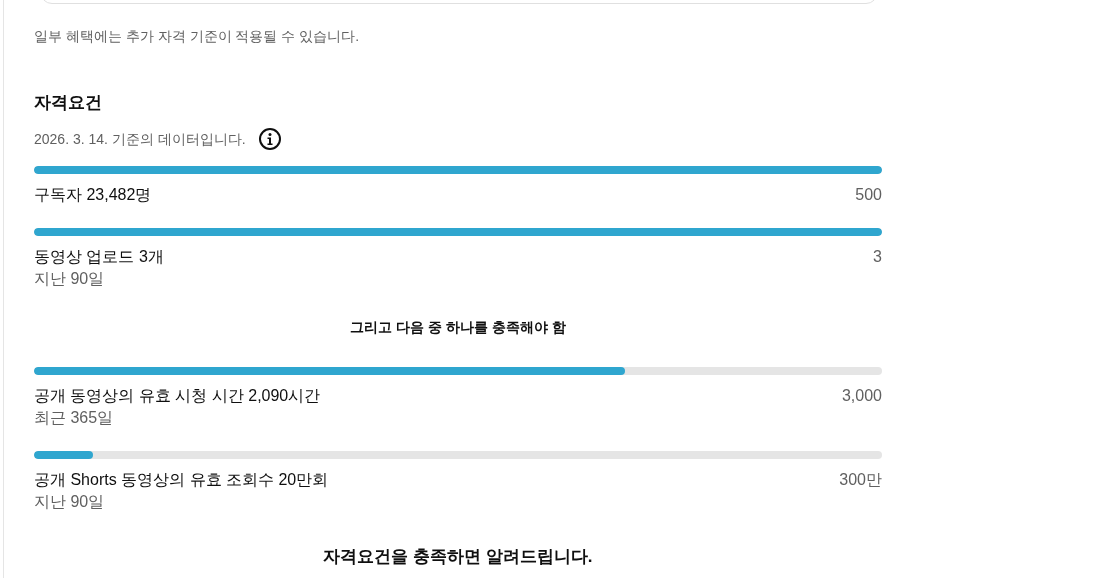 This screenshot has height=578, width=1115. I want to click on info-icon, so click(269, 139).